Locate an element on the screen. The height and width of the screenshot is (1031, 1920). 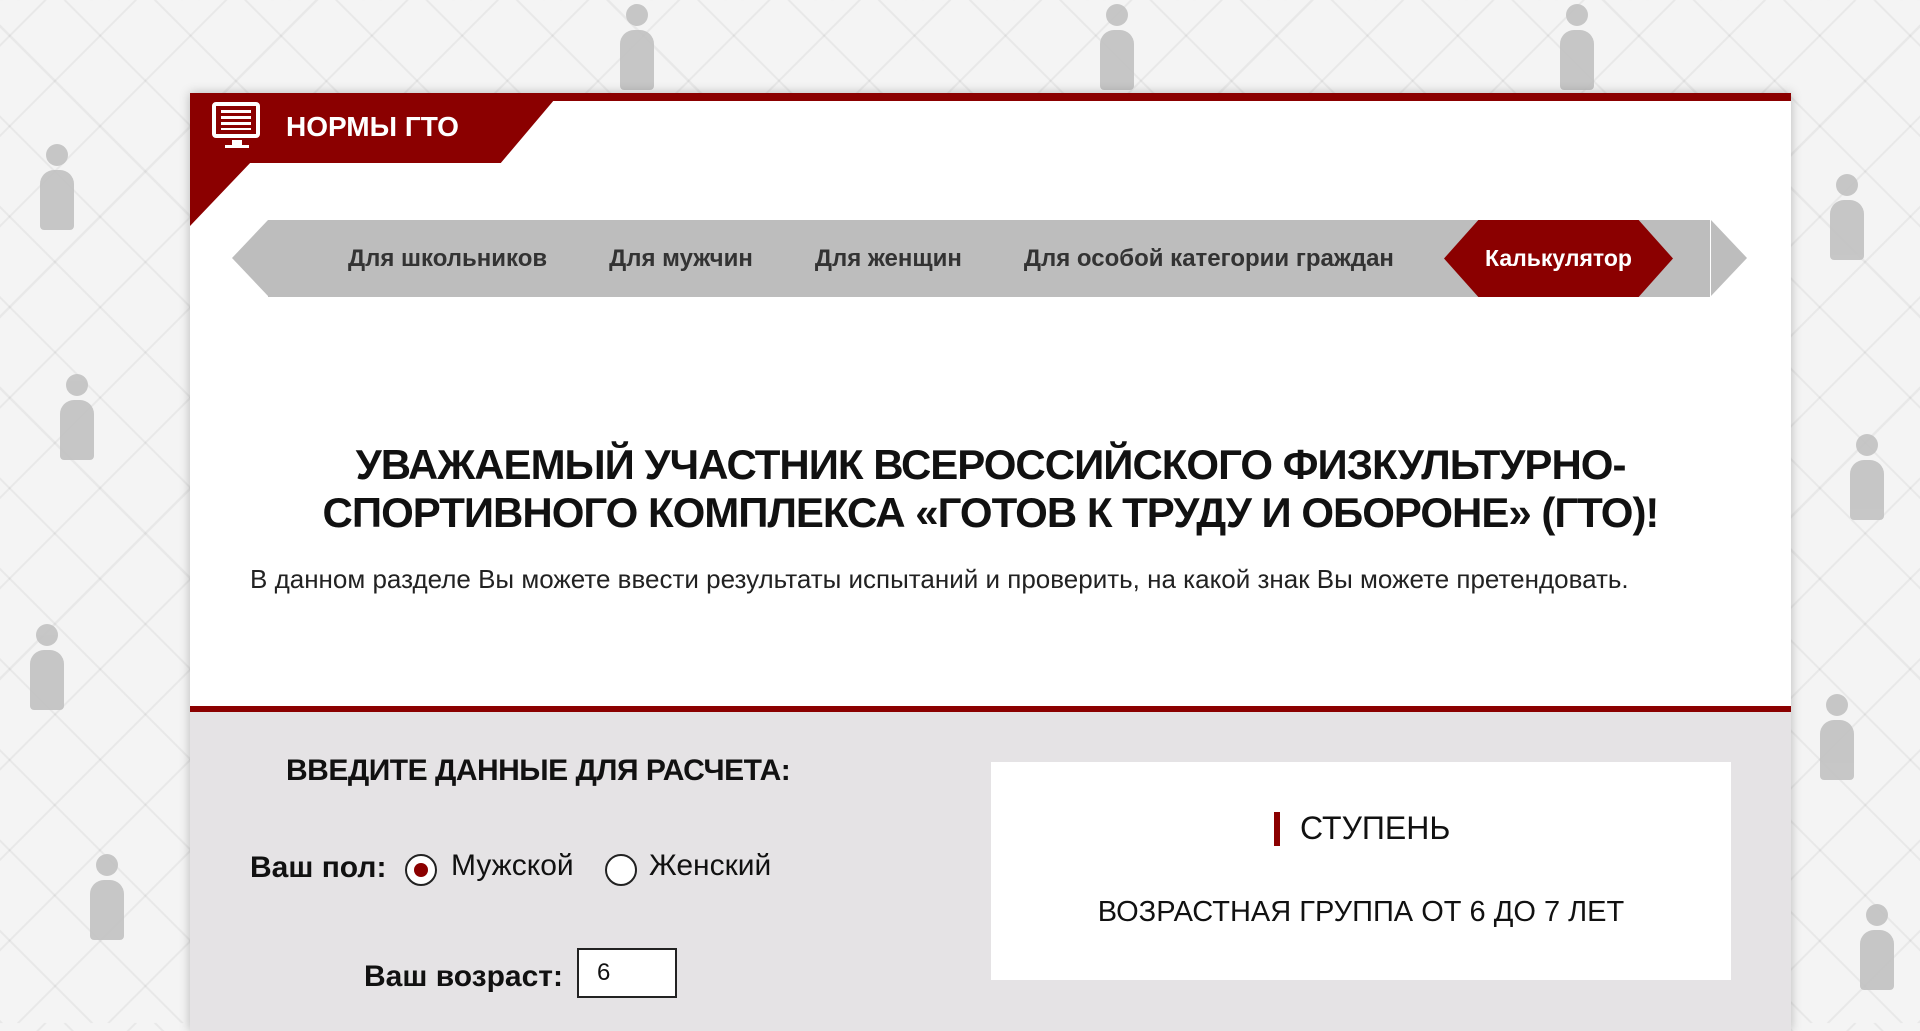
header-wedge is located at coordinates (221, 193).